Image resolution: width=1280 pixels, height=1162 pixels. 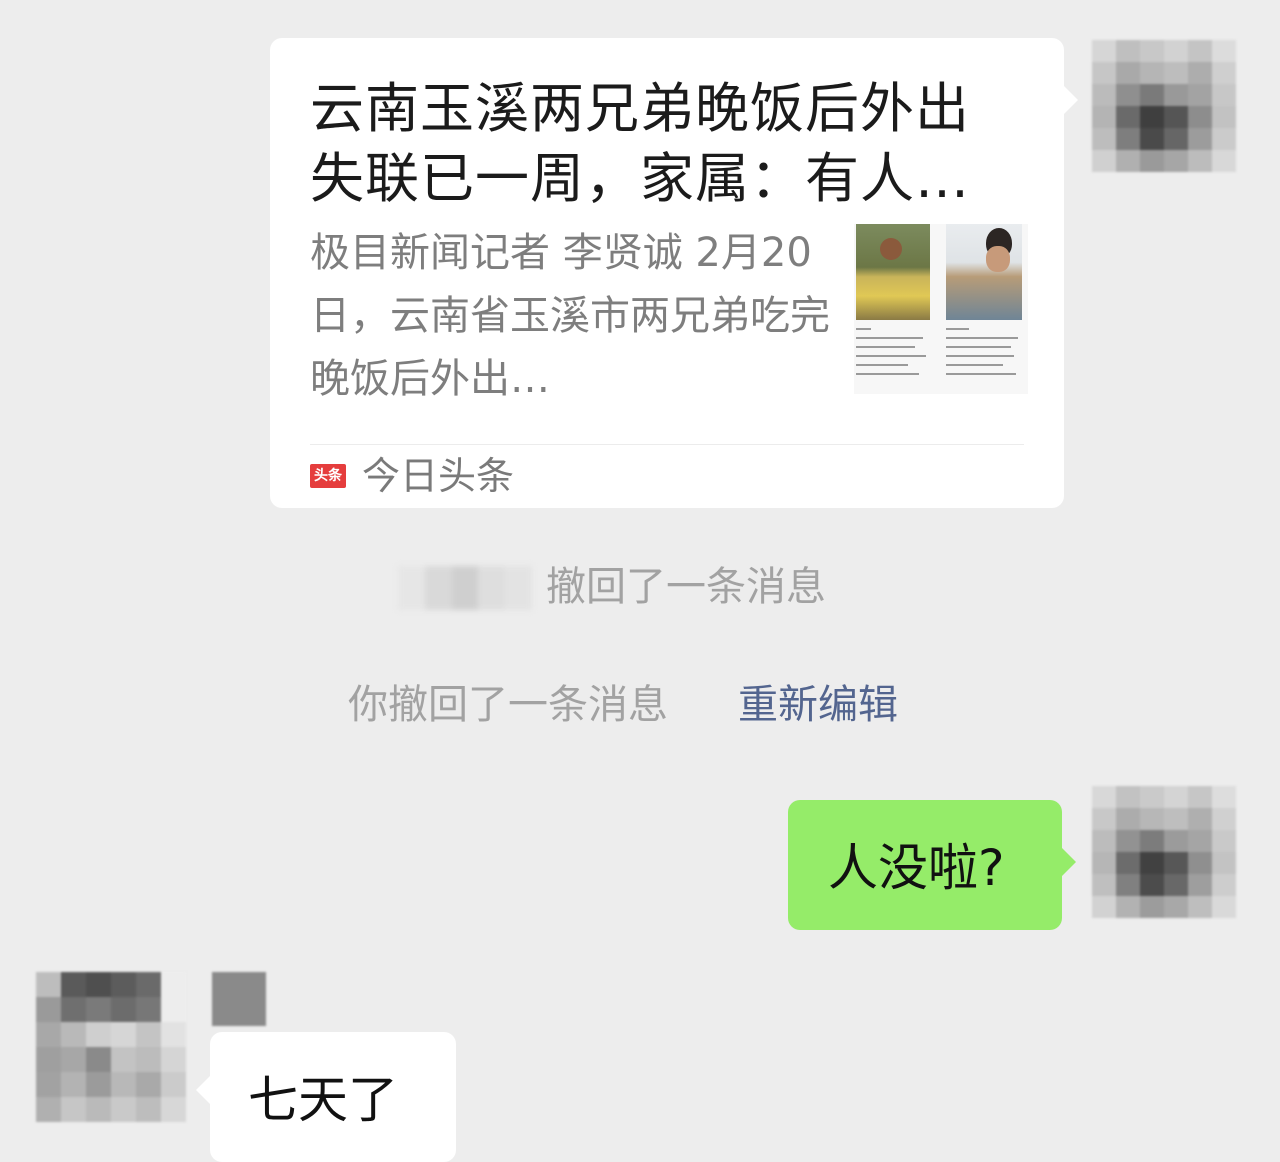 I want to click on peer-recalled-notice: 撤回了一条消息, so click(x=686, y=587).